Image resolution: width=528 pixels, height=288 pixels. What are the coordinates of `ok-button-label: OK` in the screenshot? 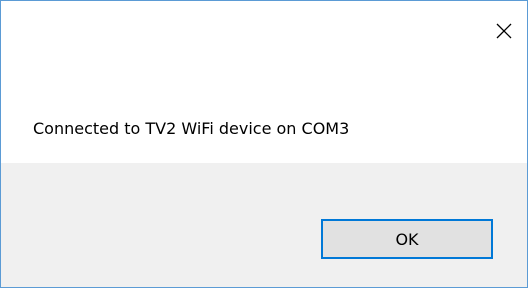 It's located at (407, 239).